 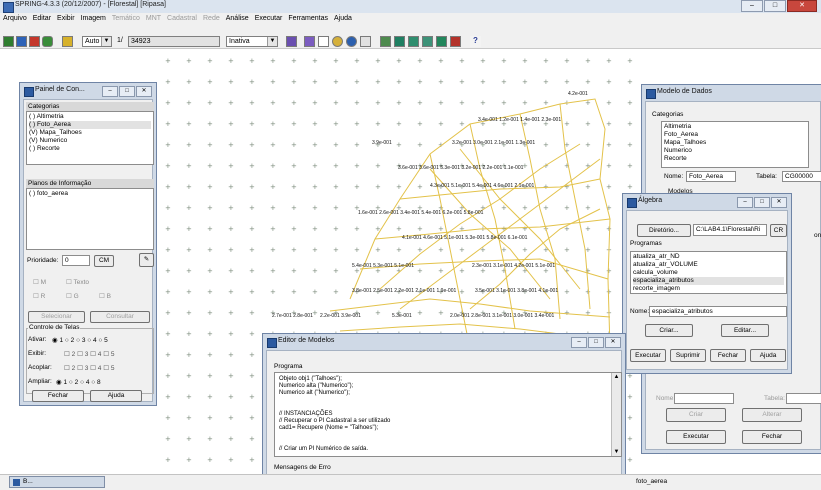 What do you see at coordinates (182, 18) in the screenshot?
I see `menu-cadastral: Cadastral` at bounding box center [182, 18].